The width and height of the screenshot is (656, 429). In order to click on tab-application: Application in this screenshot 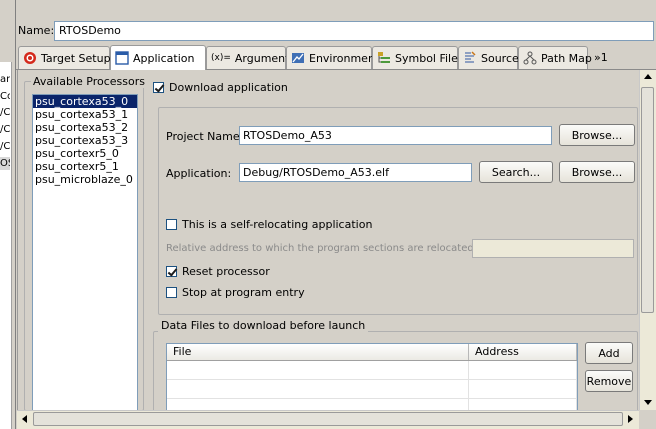, I will do `click(158, 57)`.